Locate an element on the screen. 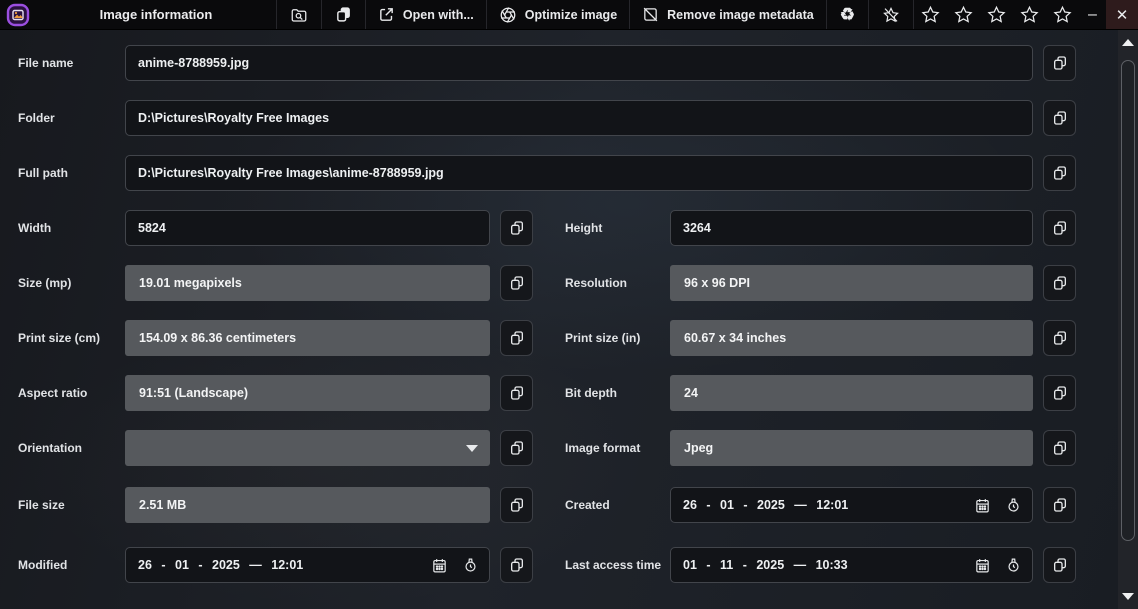 The image size is (1138, 609). optimize-image-button: Optimize image is located at coordinates (558, 14).